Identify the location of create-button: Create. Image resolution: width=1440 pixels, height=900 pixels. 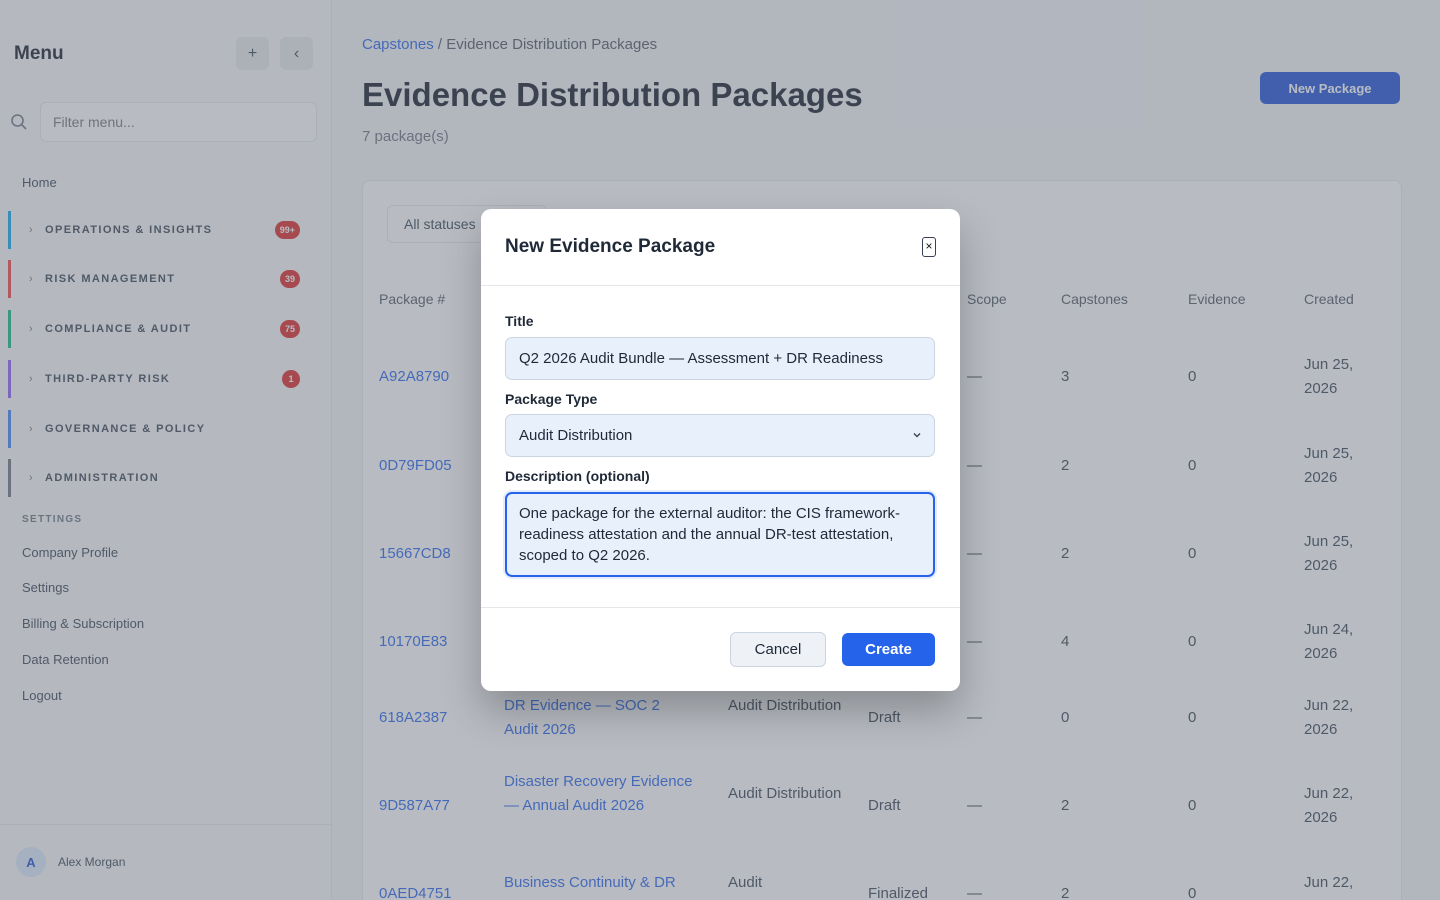
(888, 649).